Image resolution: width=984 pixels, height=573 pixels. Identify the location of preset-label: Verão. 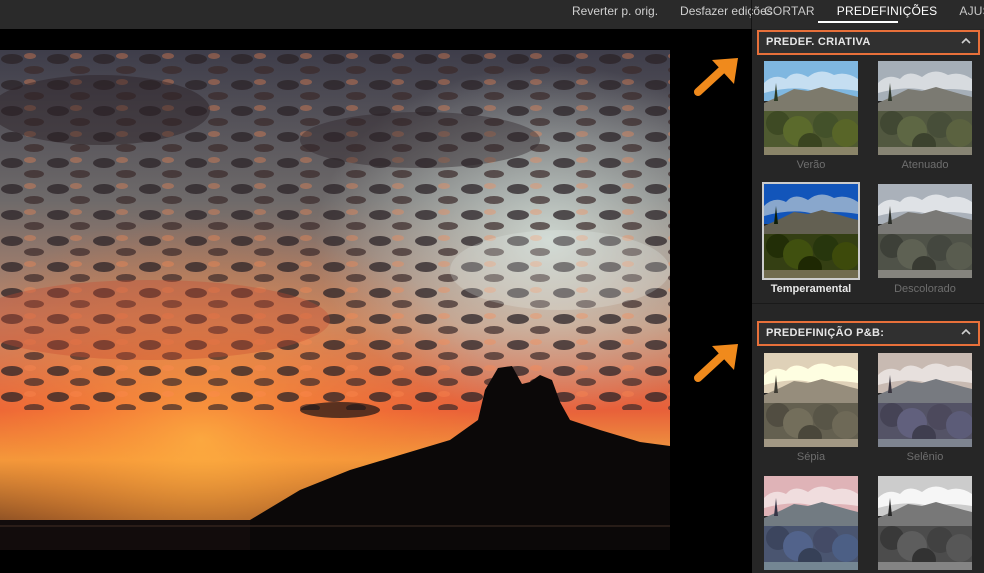
(811, 165).